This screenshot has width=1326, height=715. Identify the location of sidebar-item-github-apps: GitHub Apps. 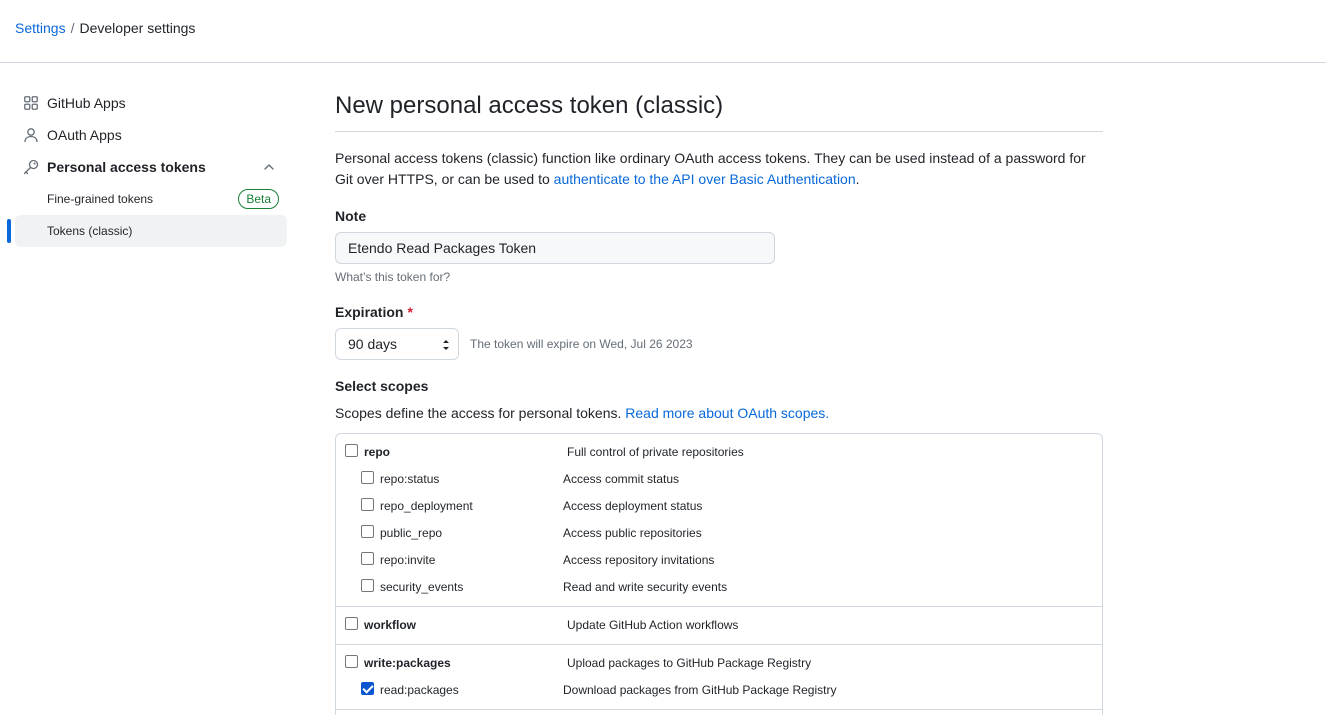
(151, 103).